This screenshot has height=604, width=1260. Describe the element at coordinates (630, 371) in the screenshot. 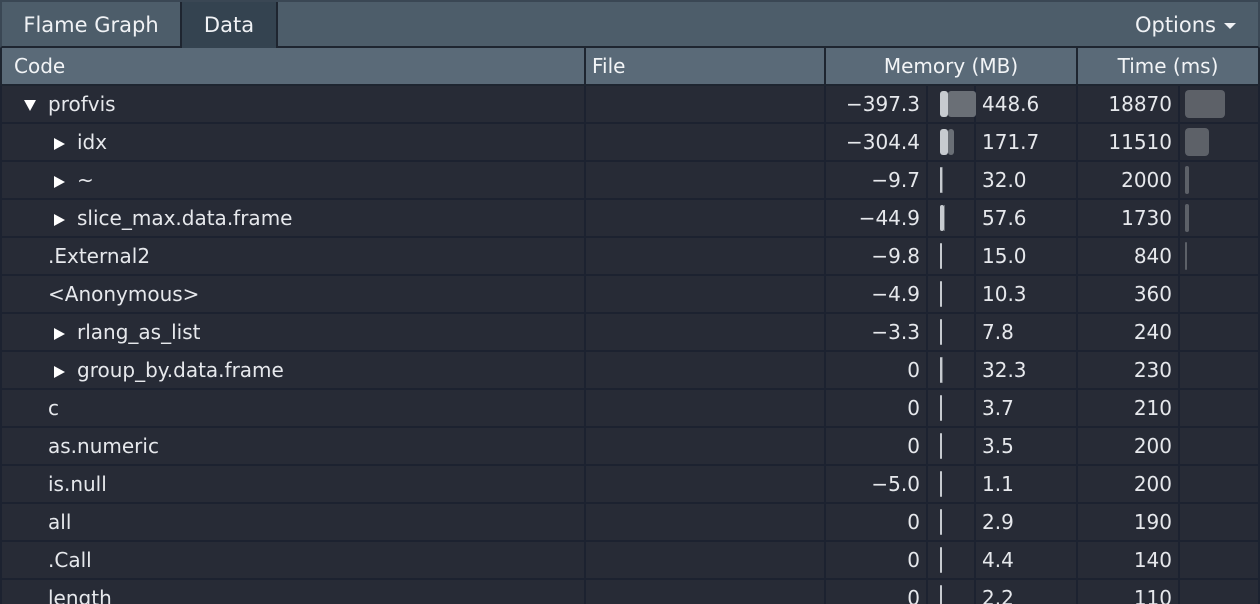

I see `table-row: group_by.data.frame 0 32.3 230` at that location.